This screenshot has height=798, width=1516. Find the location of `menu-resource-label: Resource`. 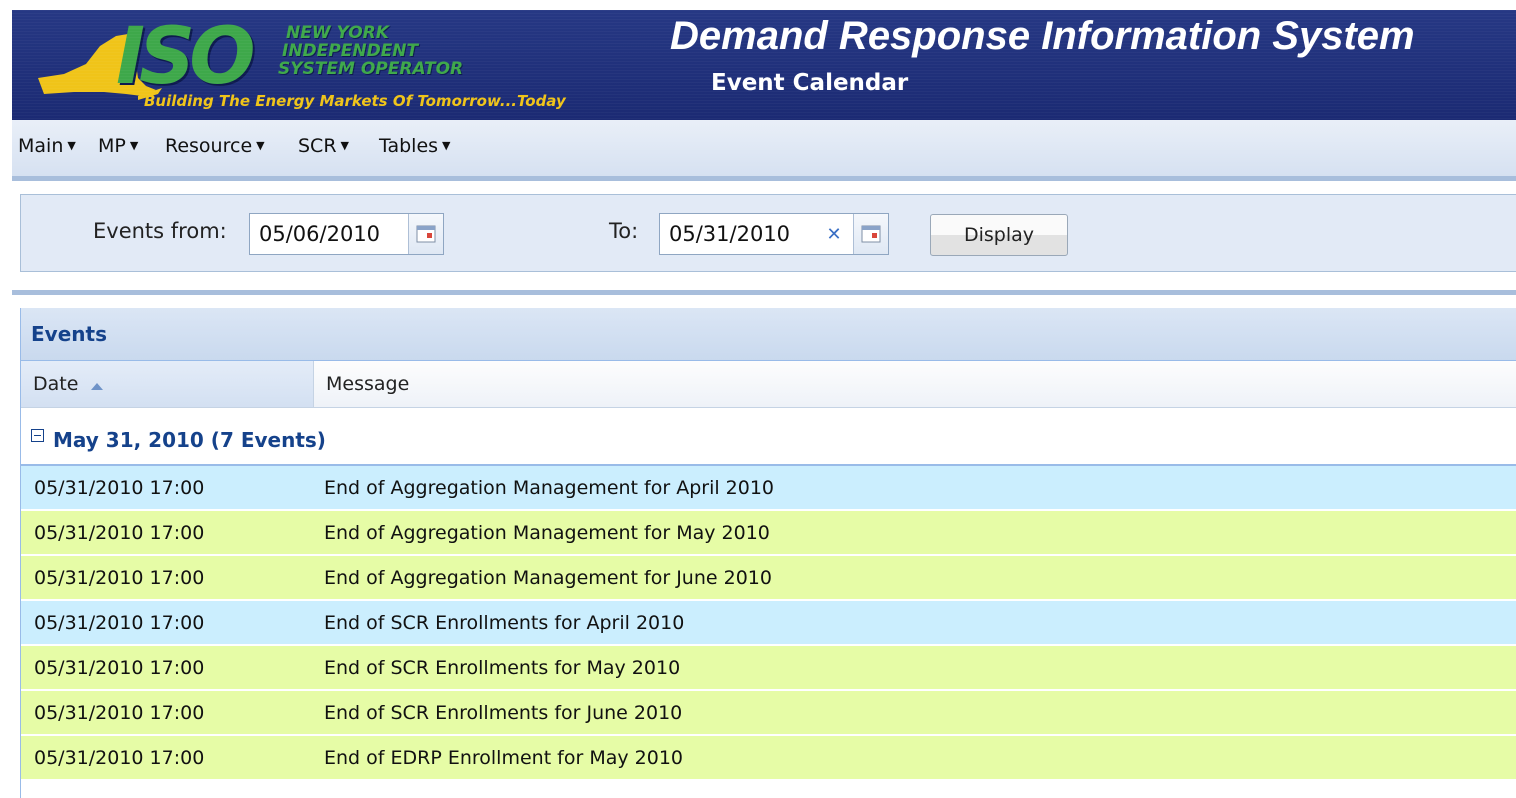

menu-resource-label: Resource is located at coordinates (209, 146).